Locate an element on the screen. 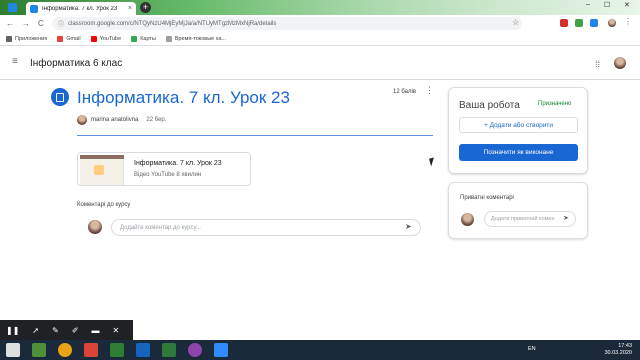 This screenshot has width=640, height=360. mouse-cursor-icon is located at coordinates (432, 162).